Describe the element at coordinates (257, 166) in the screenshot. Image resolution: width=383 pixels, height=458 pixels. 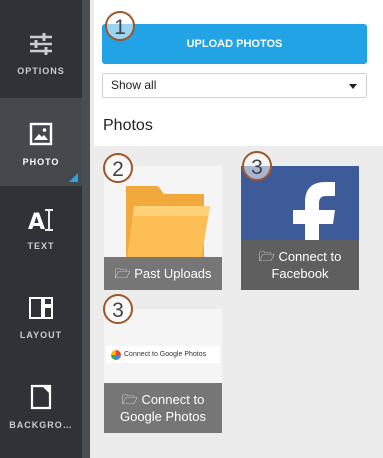
I see `annotation-badge-3a: 3` at that location.